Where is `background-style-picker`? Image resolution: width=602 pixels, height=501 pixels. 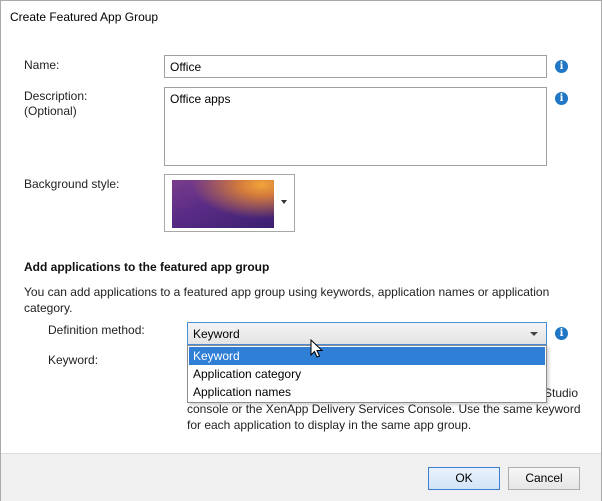 background-style-picker is located at coordinates (229, 203).